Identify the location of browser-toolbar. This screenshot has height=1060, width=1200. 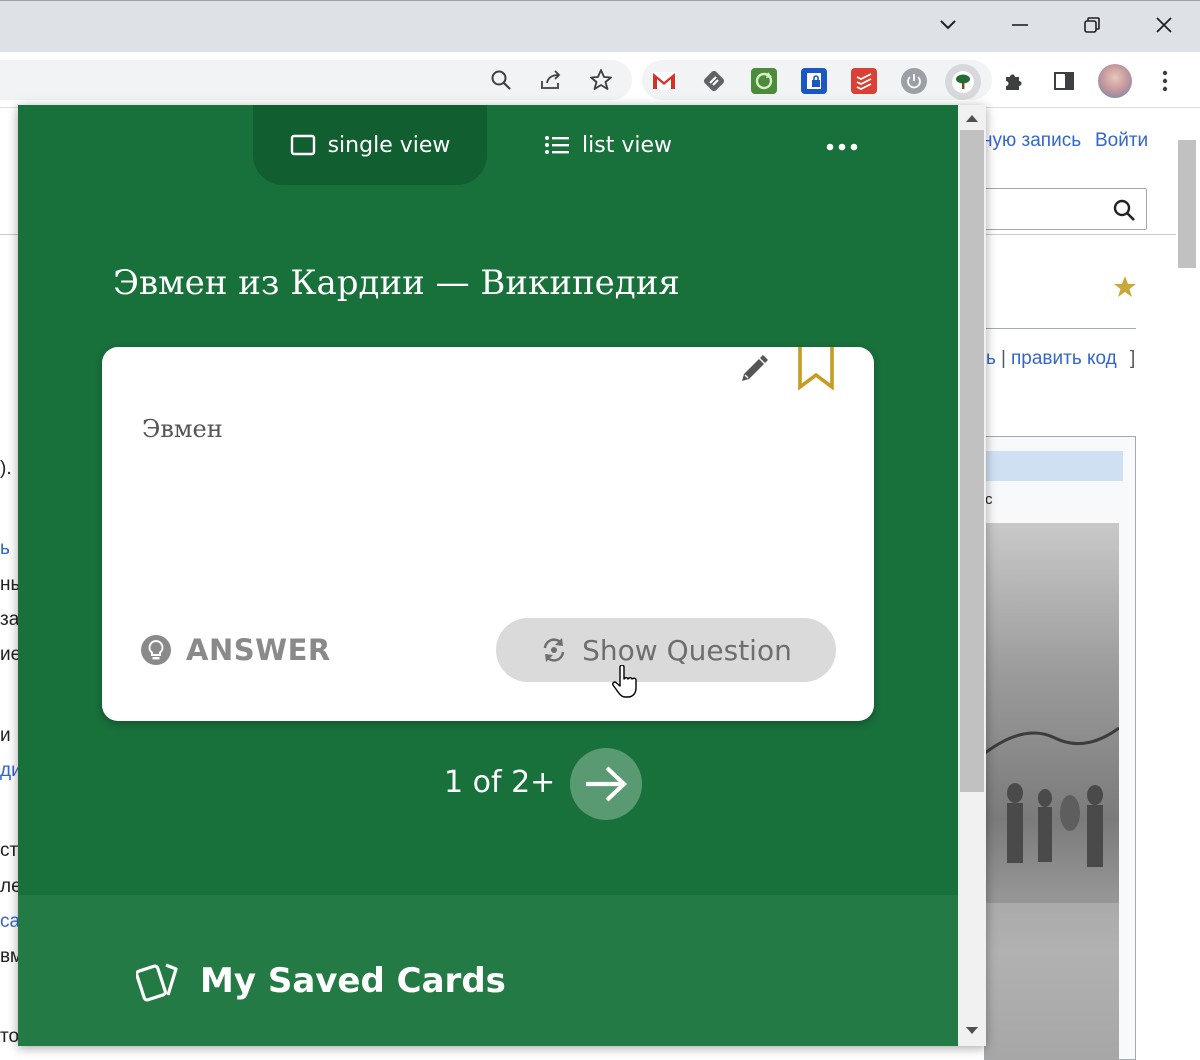
(600, 80).